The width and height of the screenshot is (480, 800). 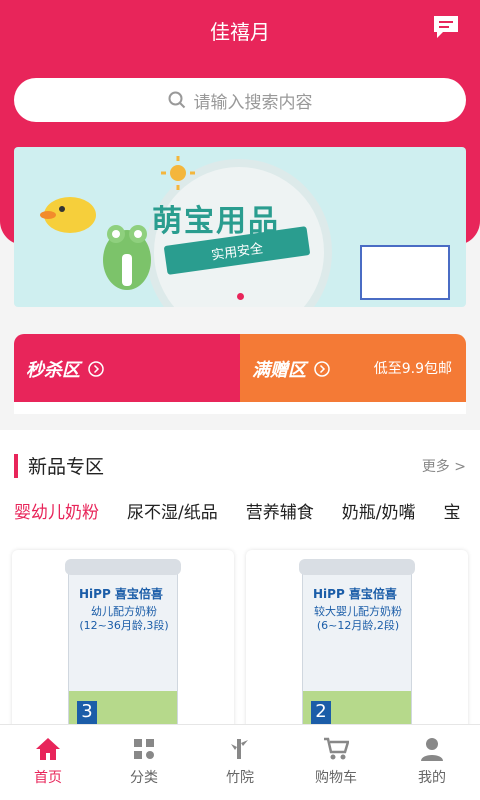 I want to click on gift-zone-label-wrap: 满赠区, so click(x=291, y=369).